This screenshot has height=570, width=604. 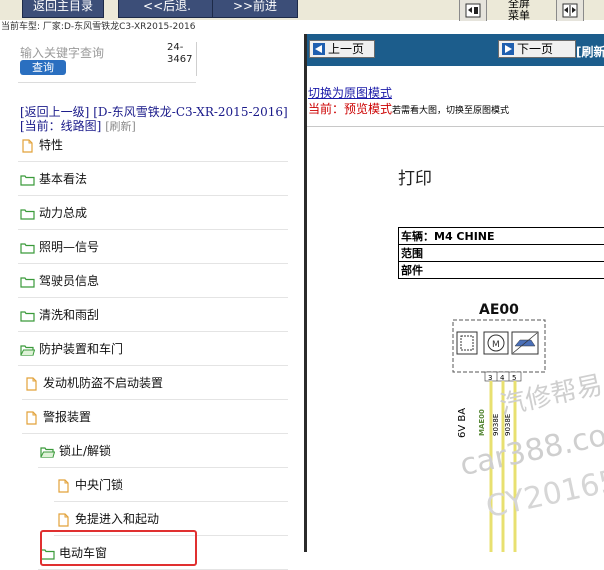 I want to click on current-car-label: 当前车型:, so click(x=20, y=27).